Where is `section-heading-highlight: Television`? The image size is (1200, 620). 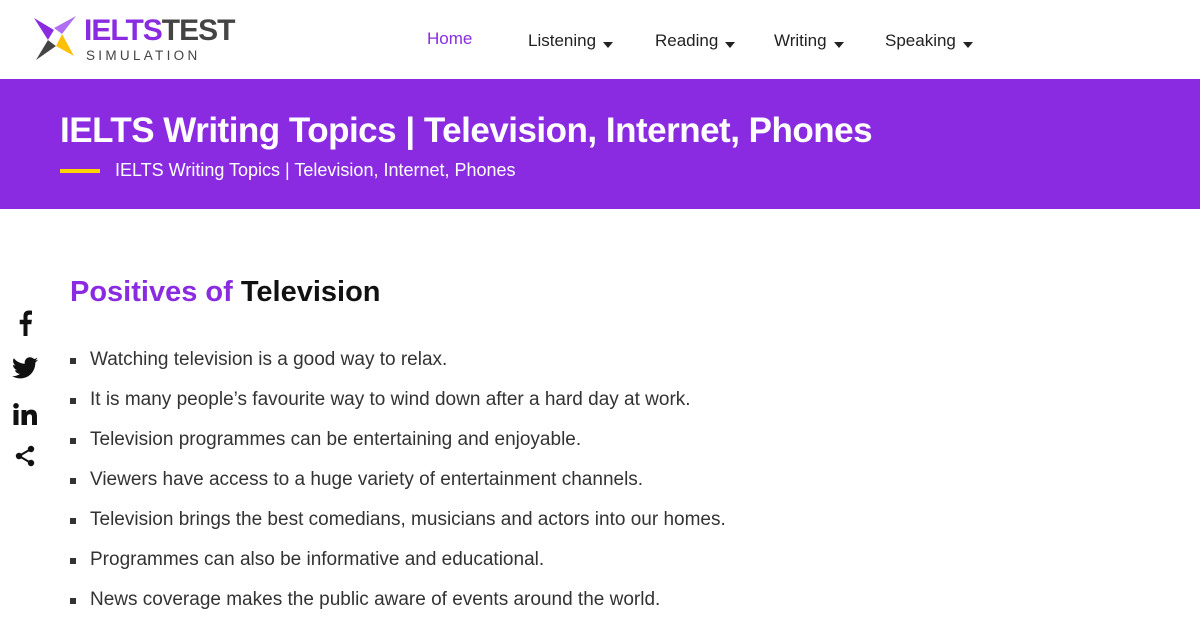
section-heading-highlight: Television is located at coordinates (310, 292).